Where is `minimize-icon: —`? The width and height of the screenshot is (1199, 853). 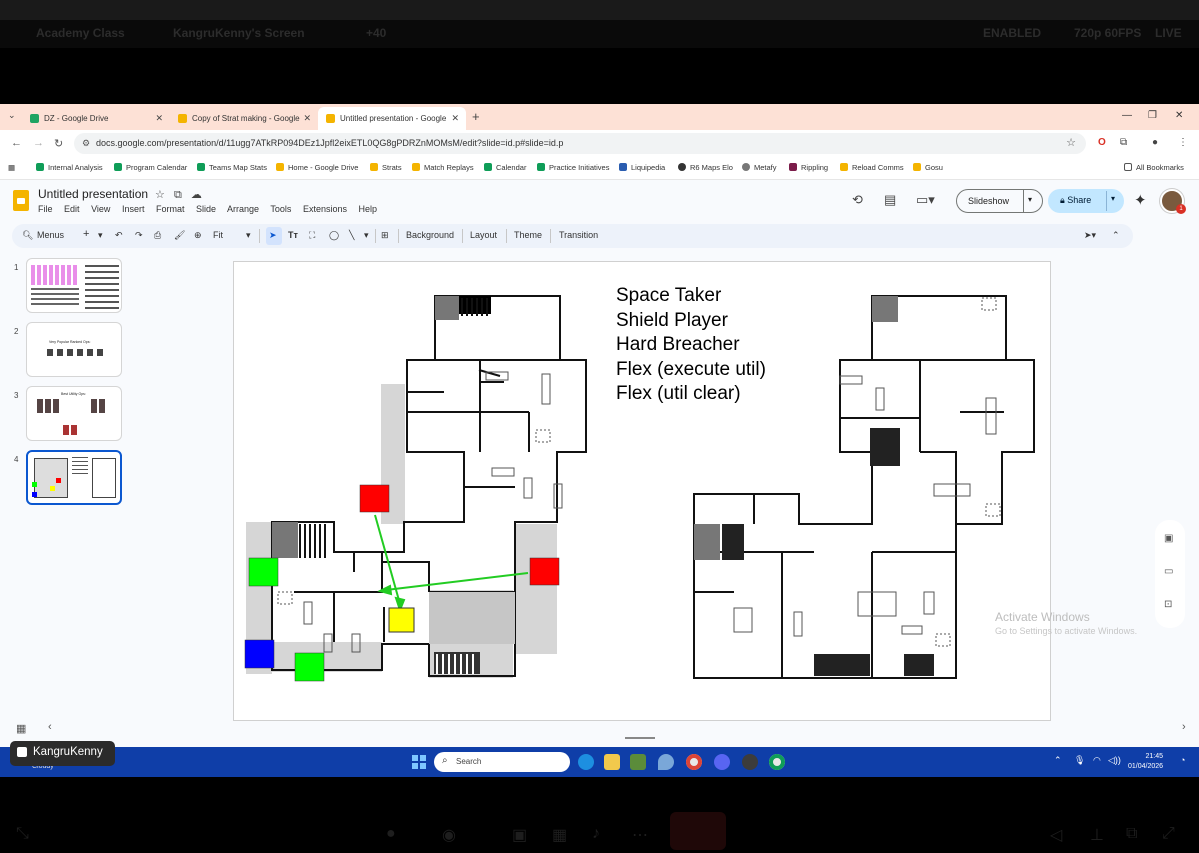
minimize-icon: — is located at coordinates (1127, 115).